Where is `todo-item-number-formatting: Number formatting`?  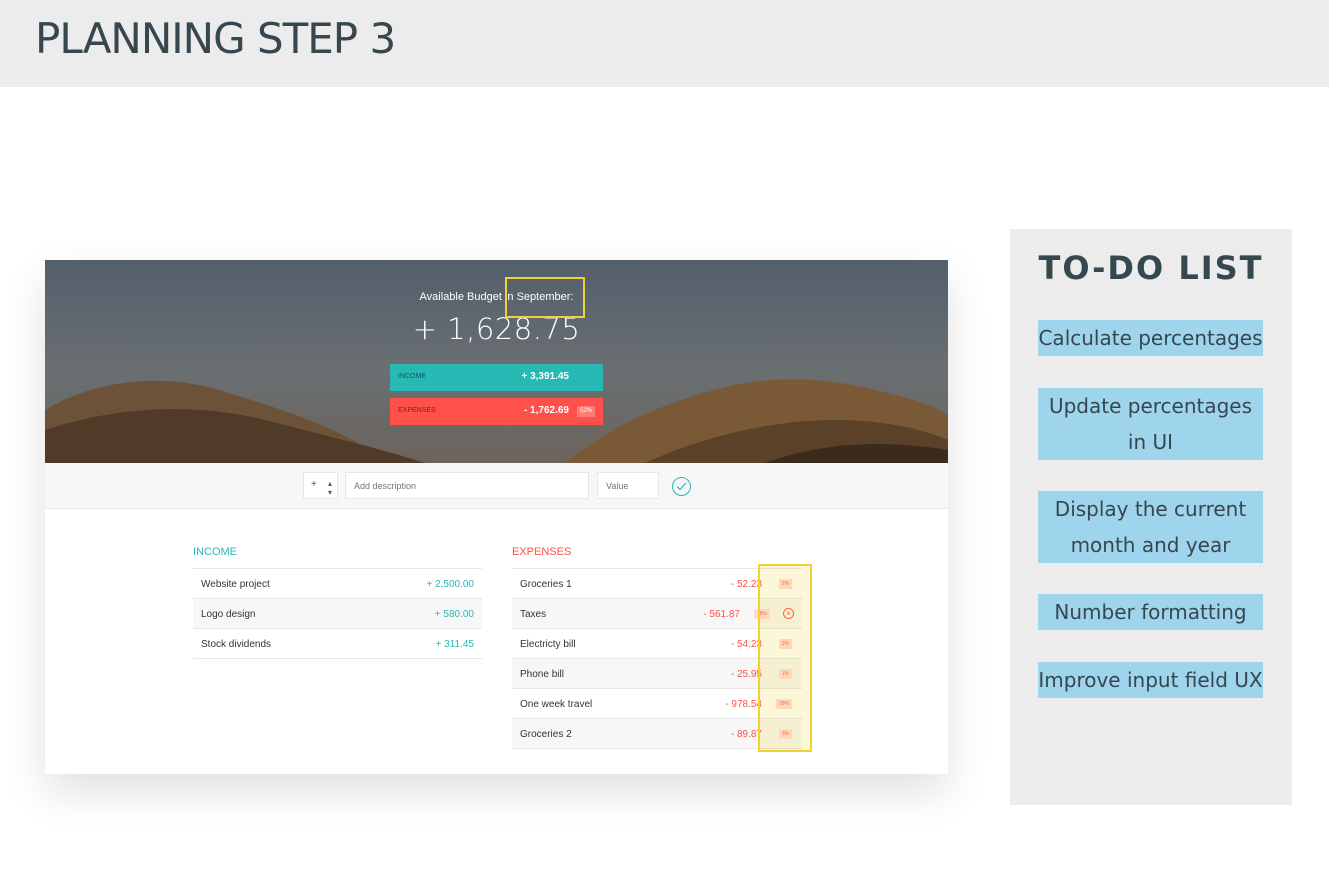
todo-item-number-formatting: Number formatting is located at coordinates (1150, 612).